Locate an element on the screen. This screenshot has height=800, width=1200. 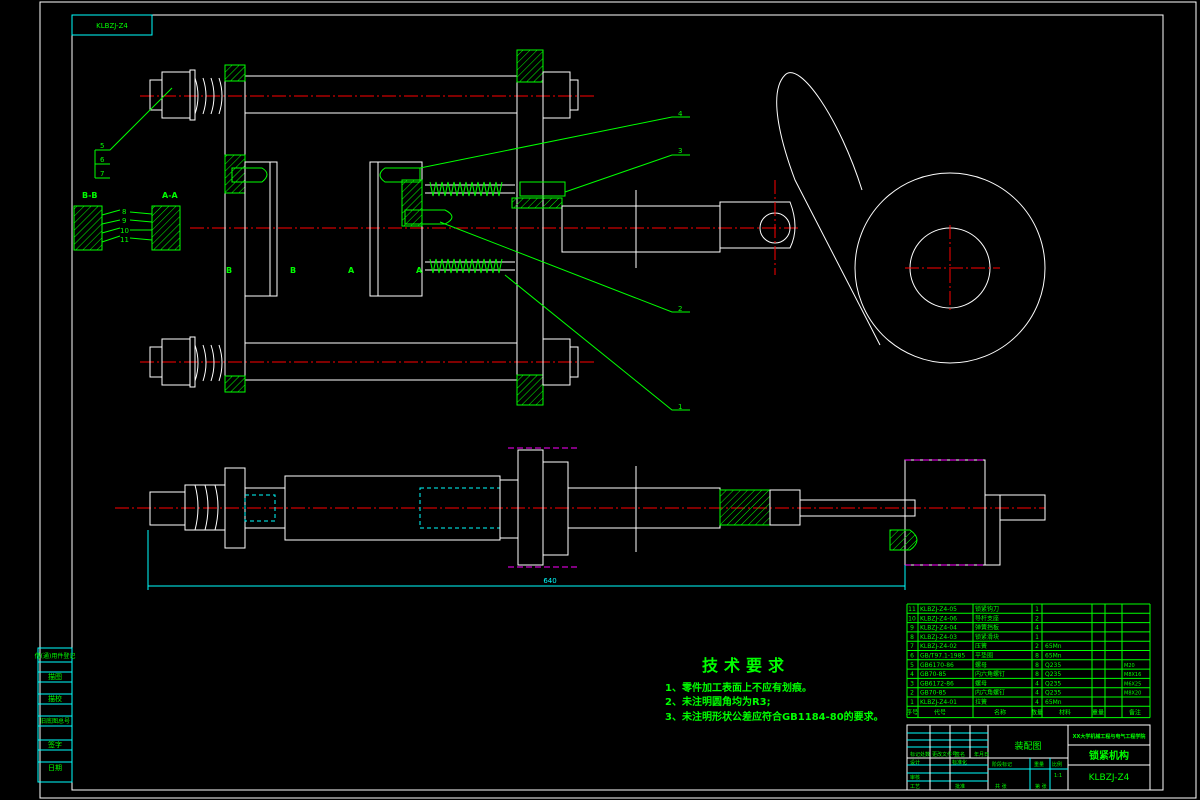
section-bb is located at coordinates (88, 228).